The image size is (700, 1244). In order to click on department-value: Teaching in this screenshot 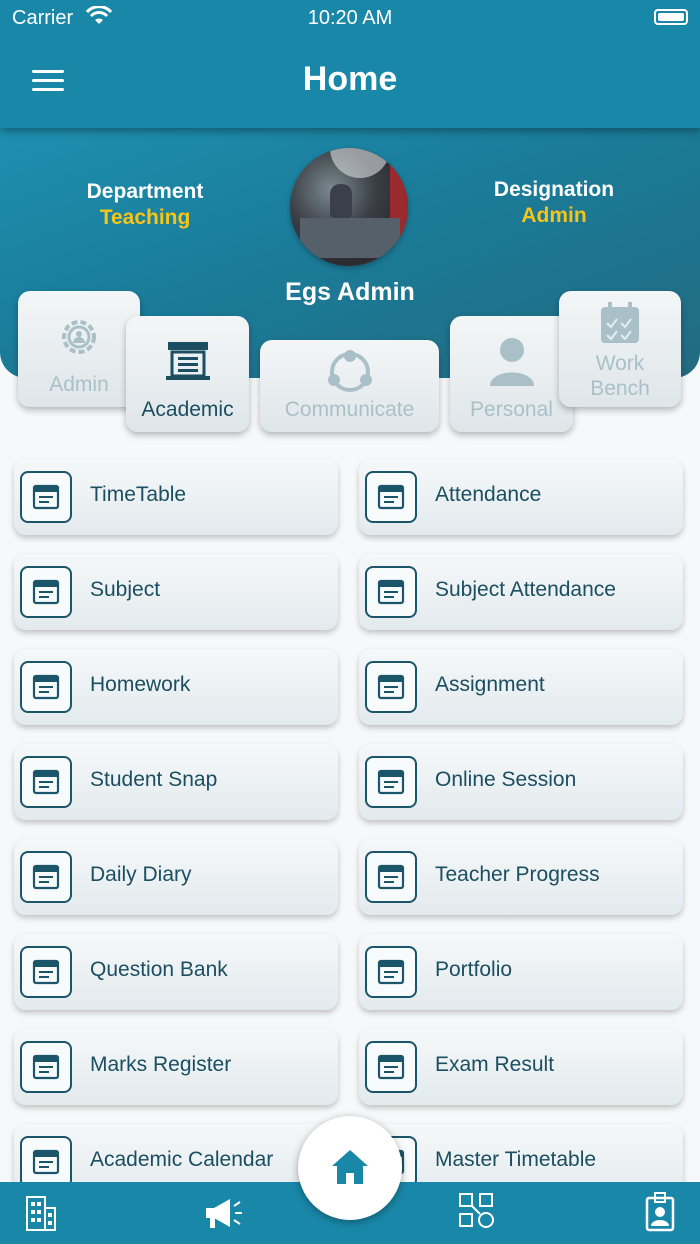, I will do `click(145, 217)`.